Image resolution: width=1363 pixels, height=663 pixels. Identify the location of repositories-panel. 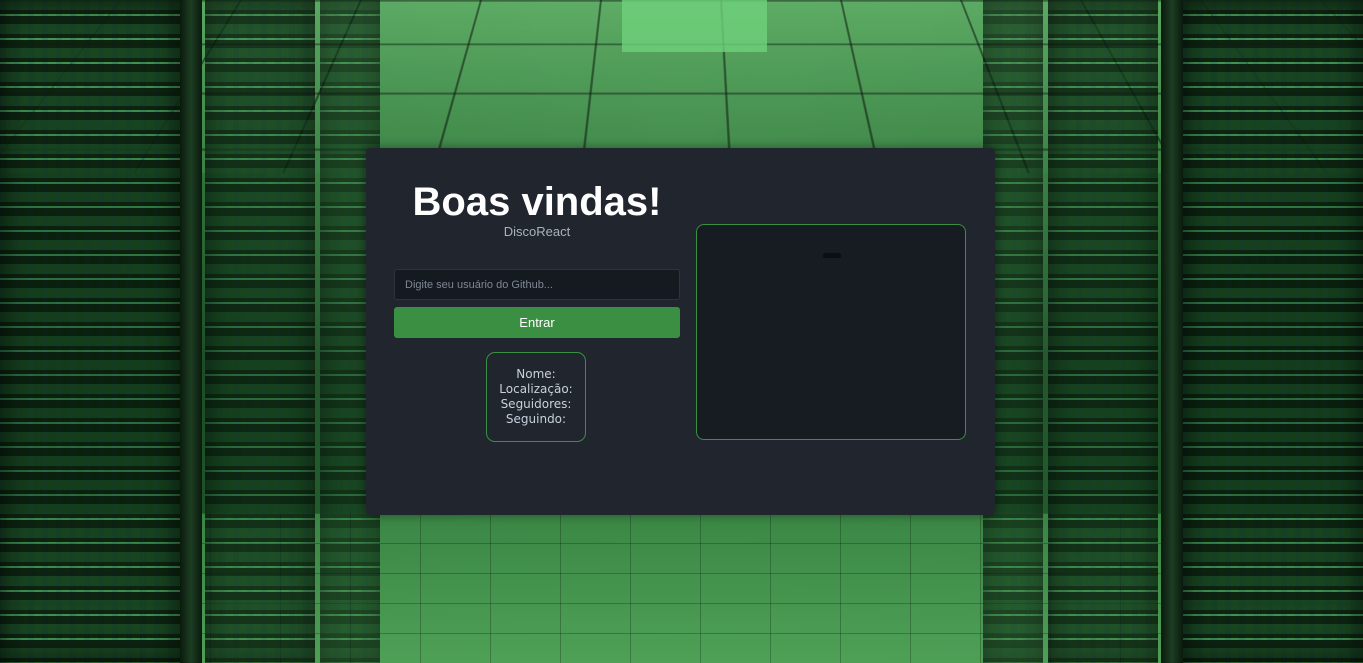
(831, 332).